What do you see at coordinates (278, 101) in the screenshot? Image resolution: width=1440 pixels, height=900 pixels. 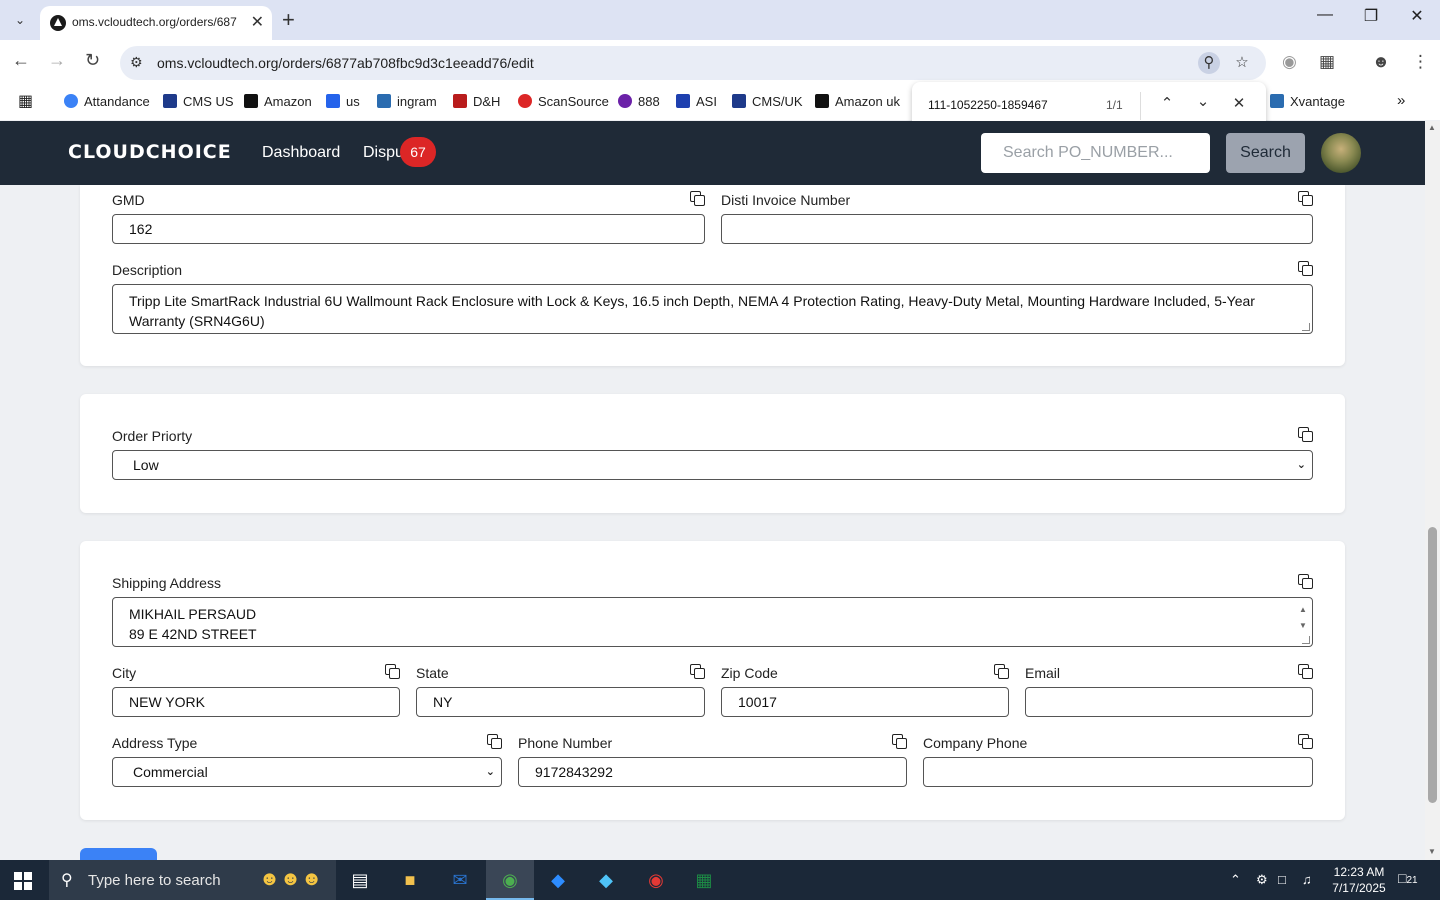 I see `bookmark-item: Amazon` at bounding box center [278, 101].